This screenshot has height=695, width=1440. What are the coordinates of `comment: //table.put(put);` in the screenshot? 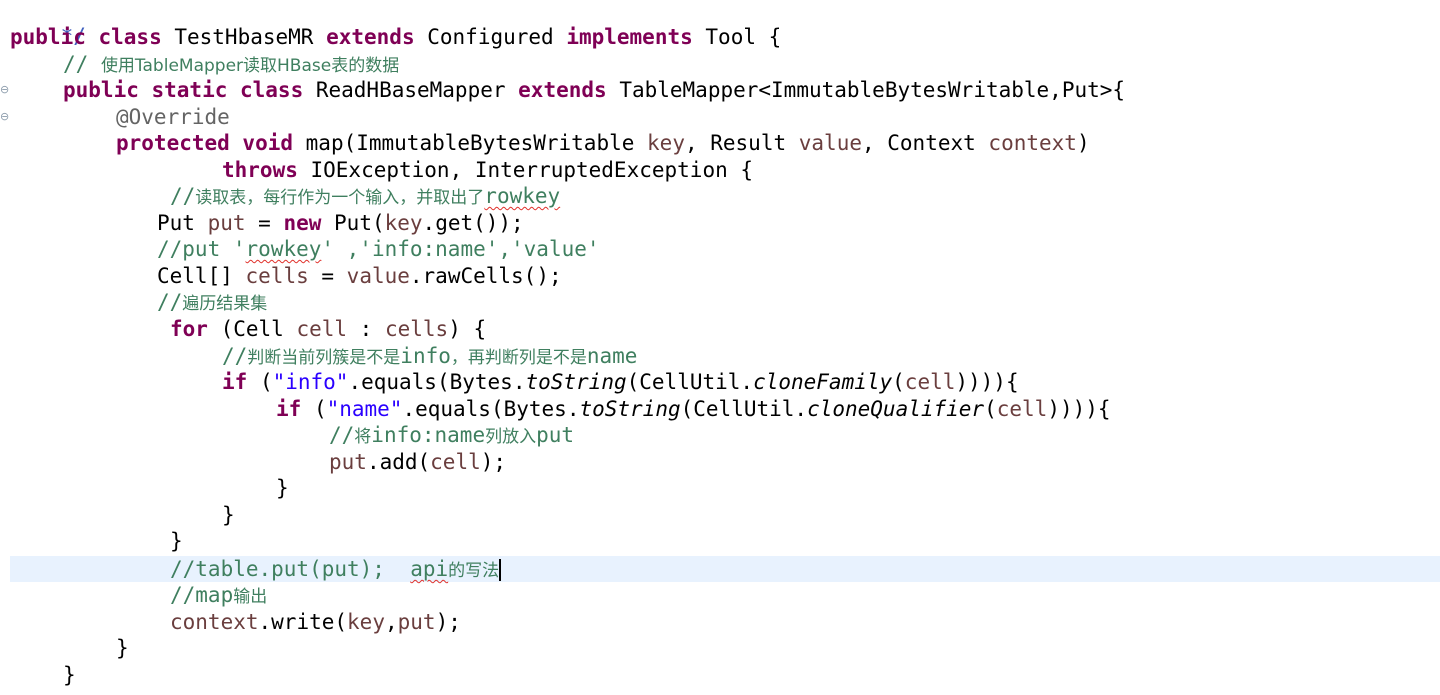 It's located at (290, 569).